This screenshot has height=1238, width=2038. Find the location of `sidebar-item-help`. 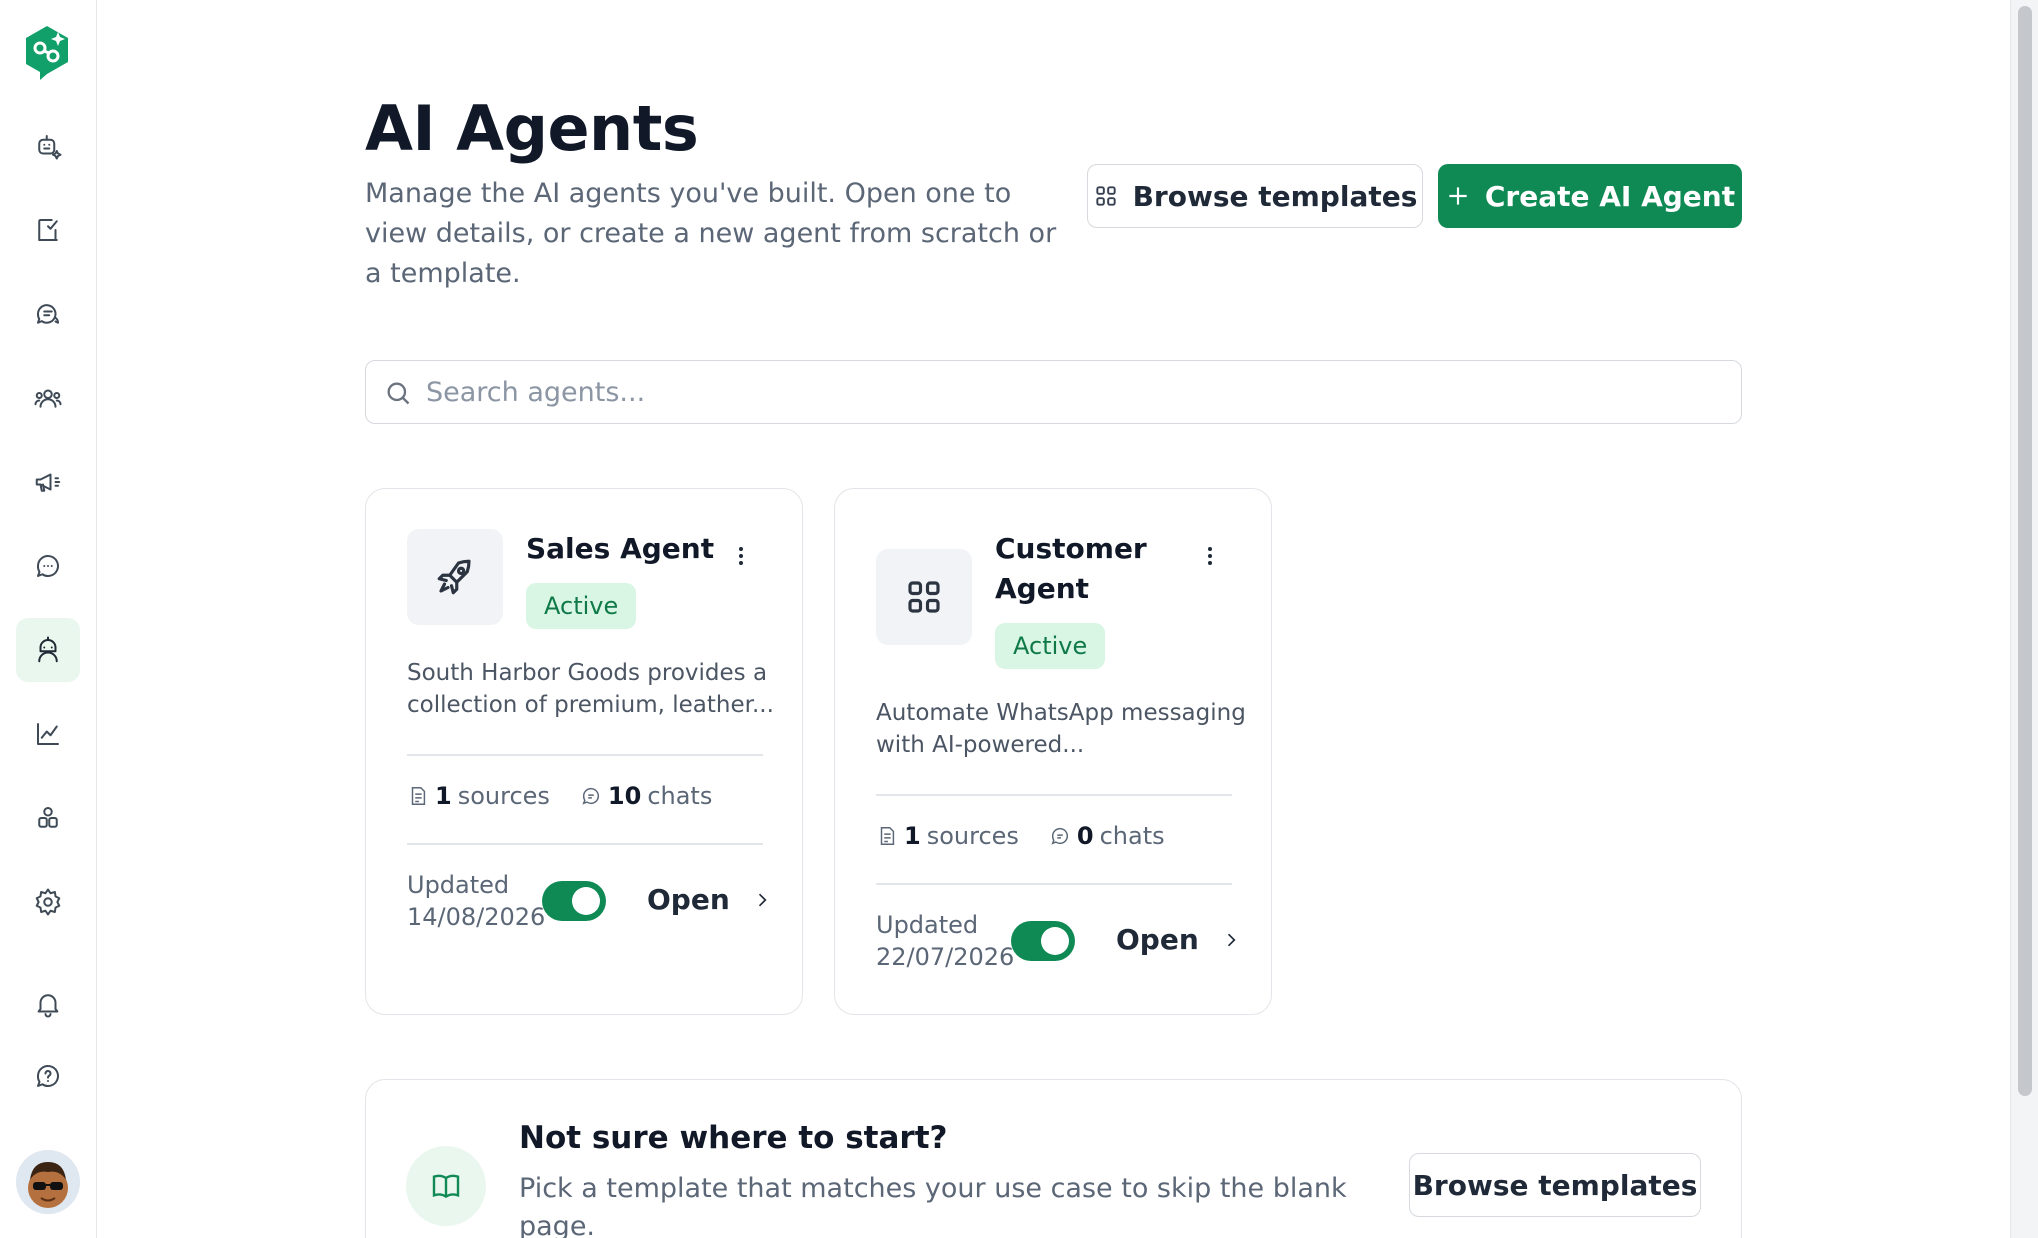

sidebar-item-help is located at coordinates (48, 1076).